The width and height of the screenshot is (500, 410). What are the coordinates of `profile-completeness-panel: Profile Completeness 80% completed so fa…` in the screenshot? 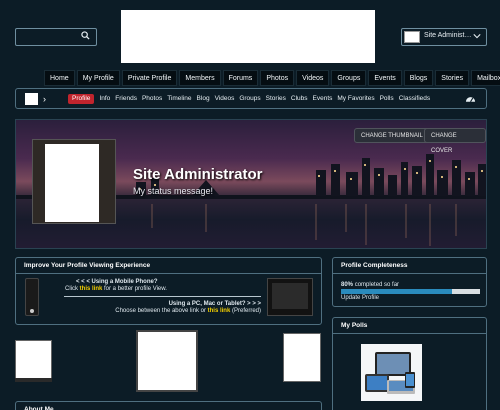 It's located at (409, 282).